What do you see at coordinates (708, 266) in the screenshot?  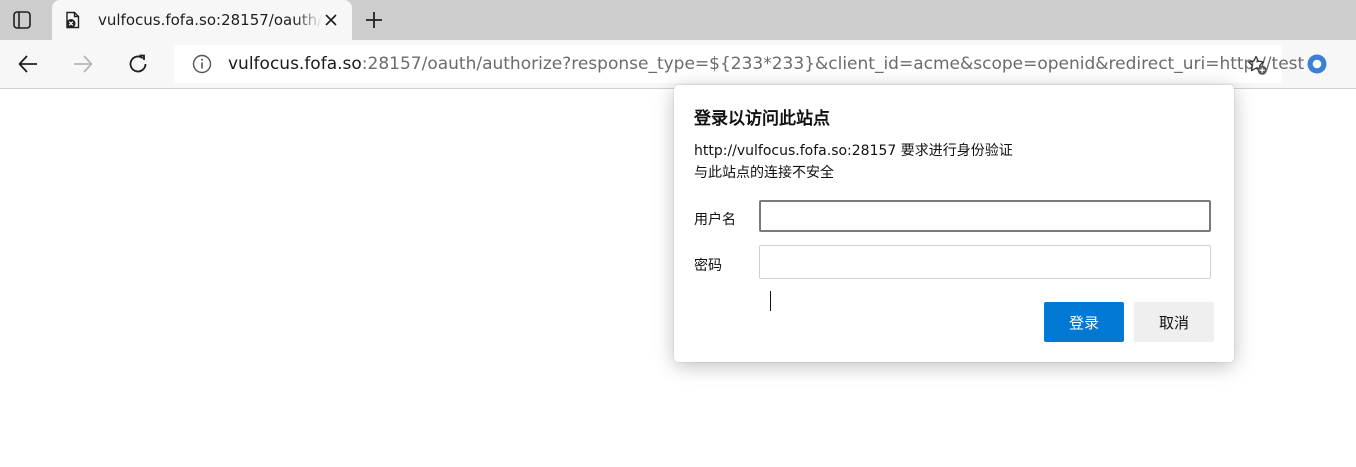 I see `password-label: 密码` at bounding box center [708, 266].